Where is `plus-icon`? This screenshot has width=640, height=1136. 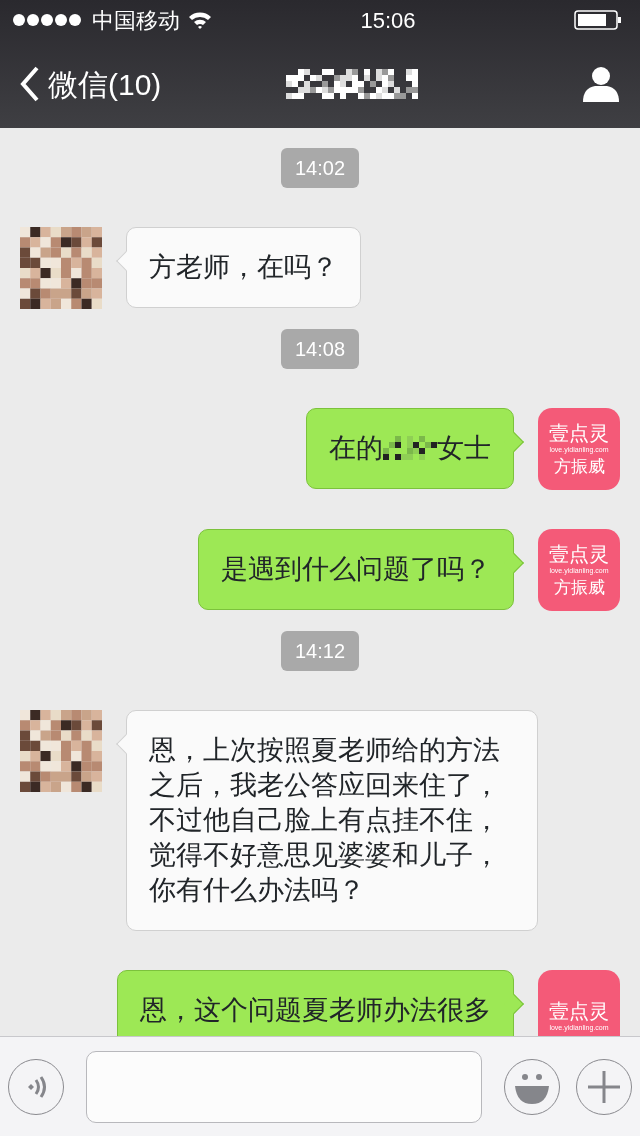
plus-icon is located at coordinates (604, 1086).